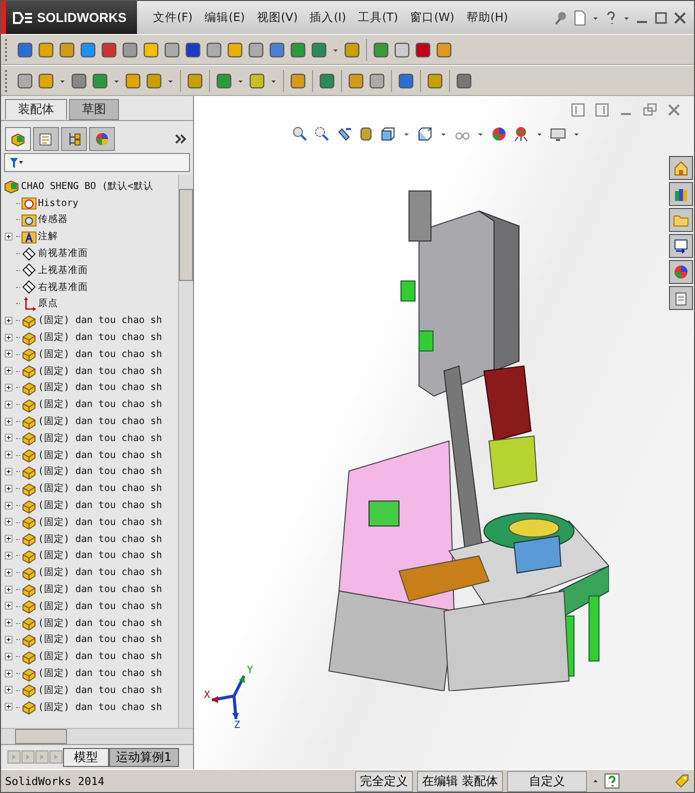 This screenshot has width=695, height=793. What do you see at coordinates (432, 17) in the screenshot?
I see `menu-item: 窗口(W)` at bounding box center [432, 17].